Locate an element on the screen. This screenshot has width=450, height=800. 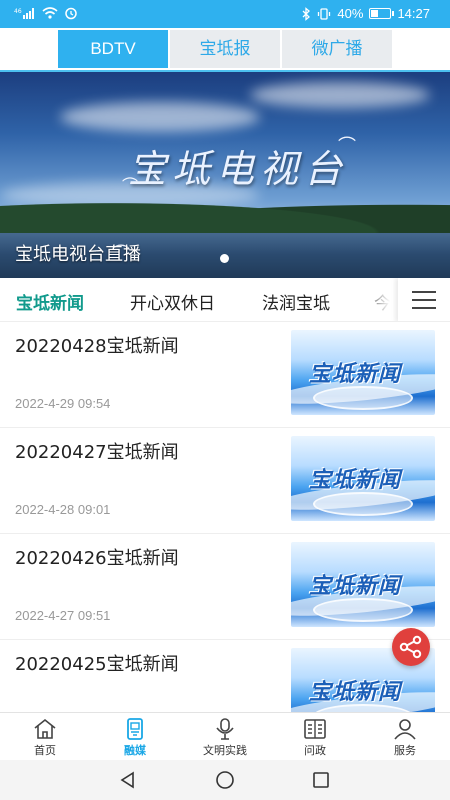
nav-label: 问政 is located at coordinates (315, 750).